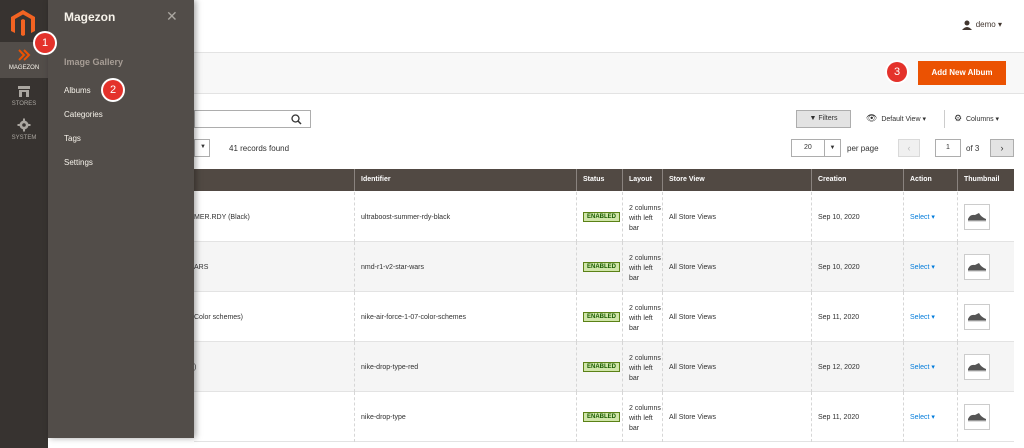 The width and height of the screenshot is (1024, 448). I want to click on col-header-identifier: Identifier, so click(465, 180).